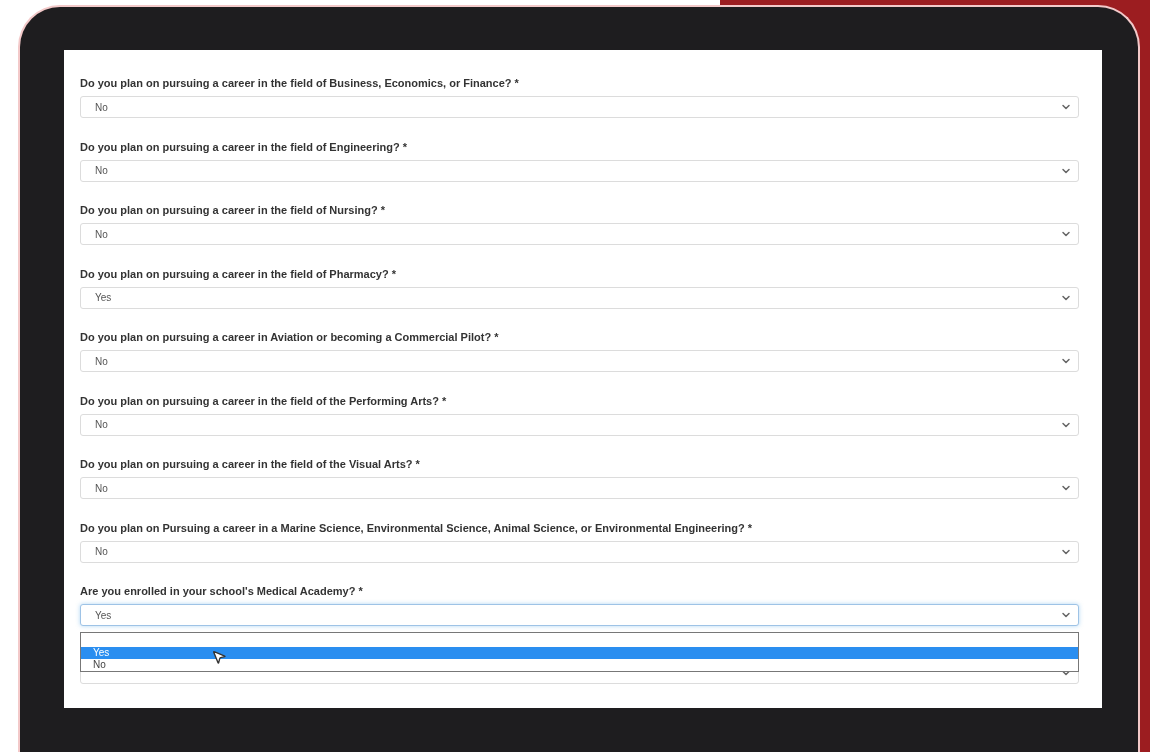 The height and width of the screenshot is (752, 1150). What do you see at coordinates (222, 591) in the screenshot?
I see `question-label: Are you enrolled in your school's Medical Academy? *` at bounding box center [222, 591].